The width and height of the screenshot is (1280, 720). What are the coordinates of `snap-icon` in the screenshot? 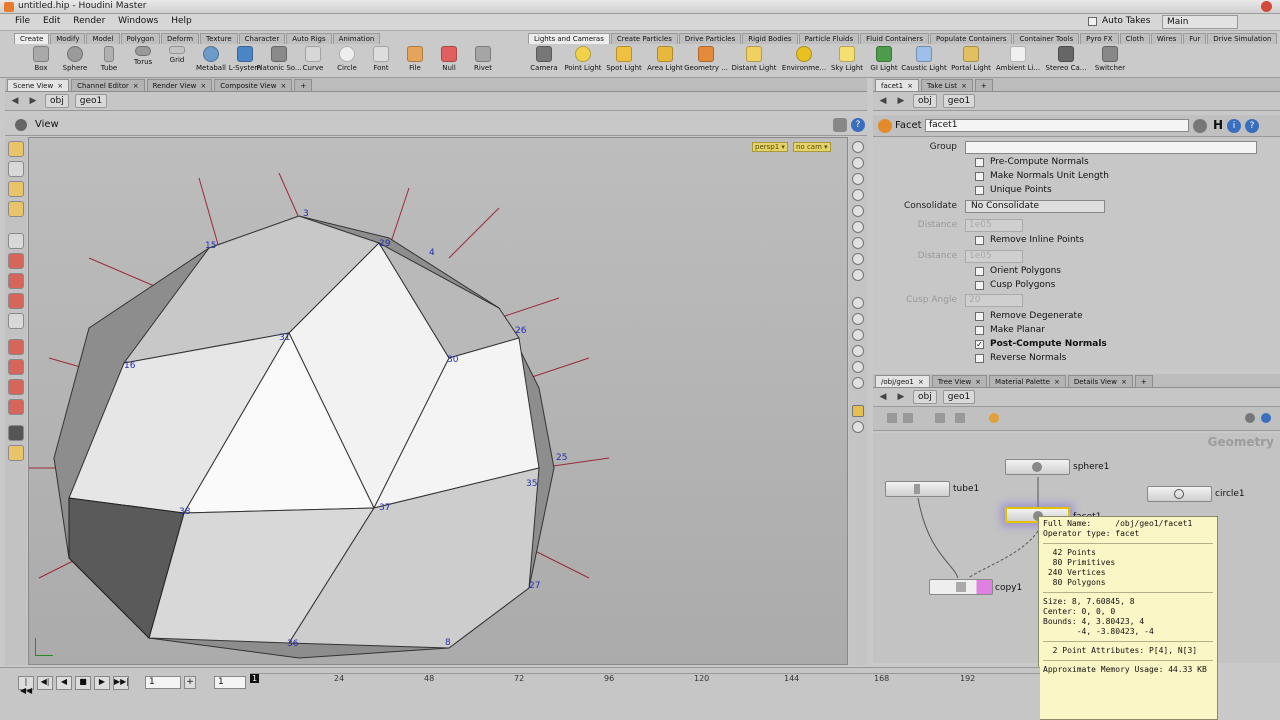 It's located at (858, 303).